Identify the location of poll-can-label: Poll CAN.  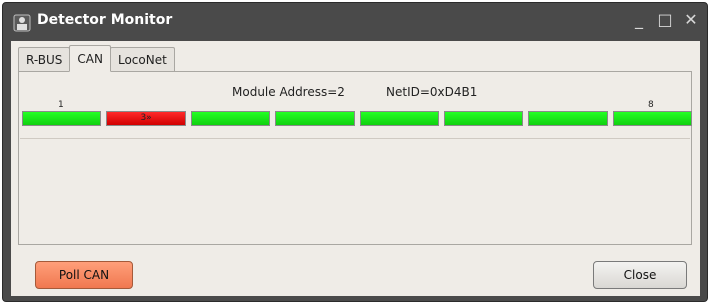
(84, 275).